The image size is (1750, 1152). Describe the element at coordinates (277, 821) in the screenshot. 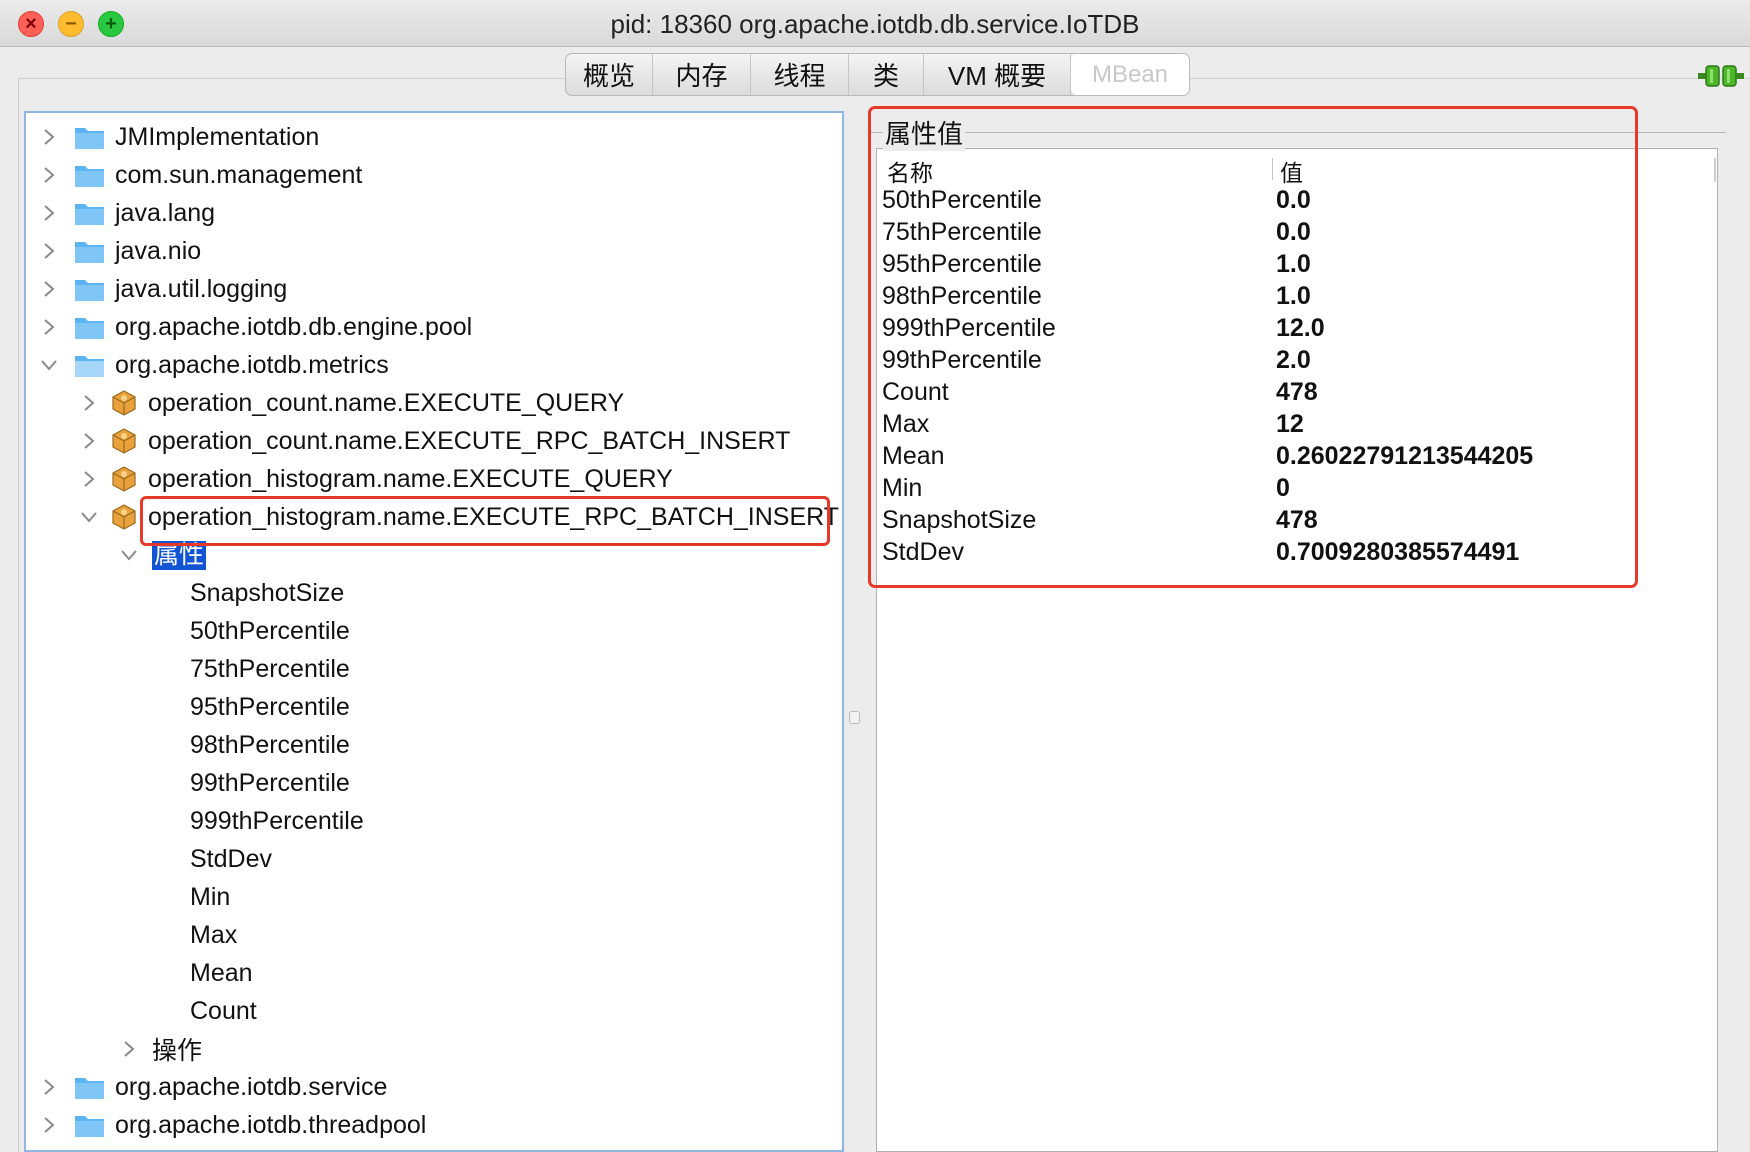

I see `tree-leaf-attribute: 999thPercentile` at that location.